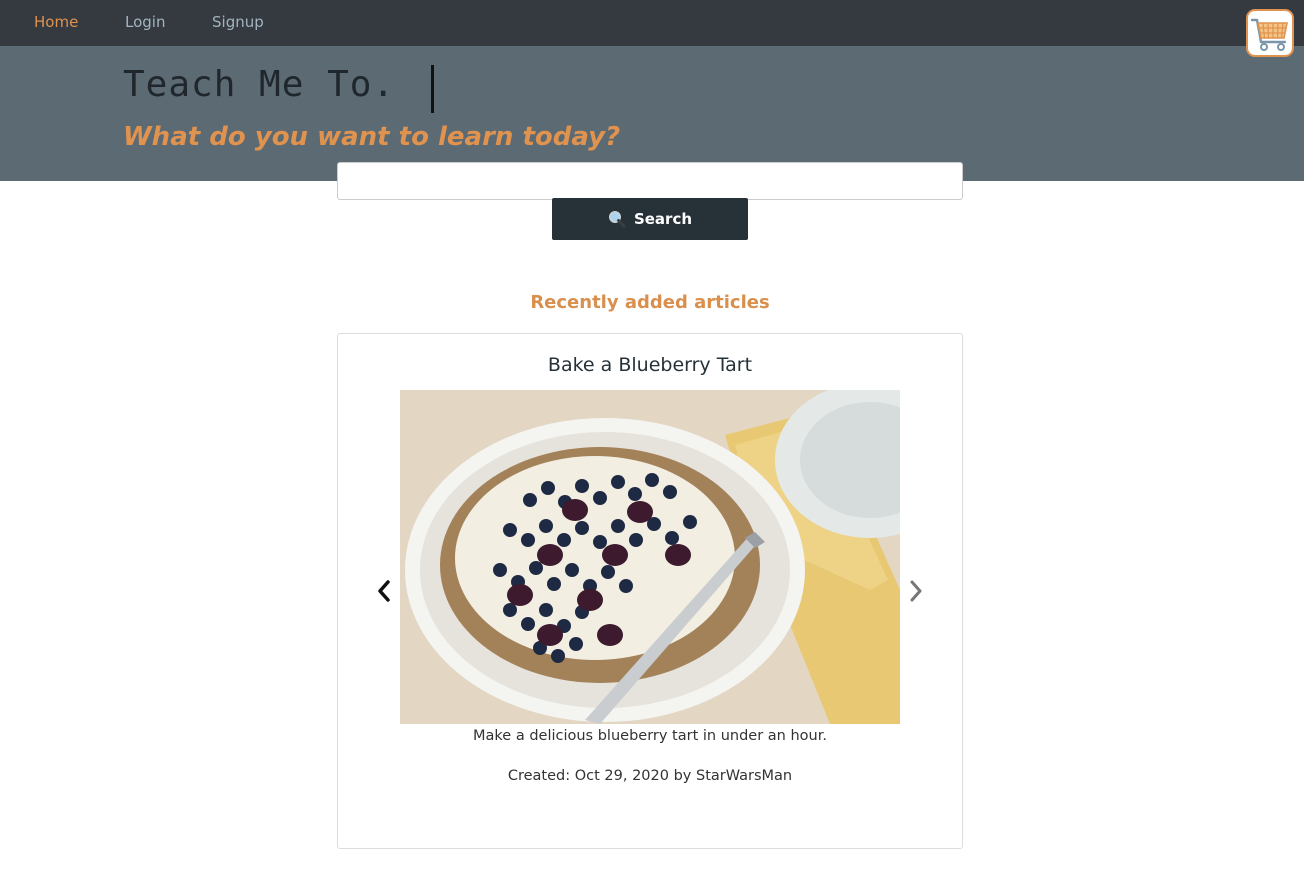 The image size is (1304, 887). I want to click on nav-login-link: Login, so click(145, 22).